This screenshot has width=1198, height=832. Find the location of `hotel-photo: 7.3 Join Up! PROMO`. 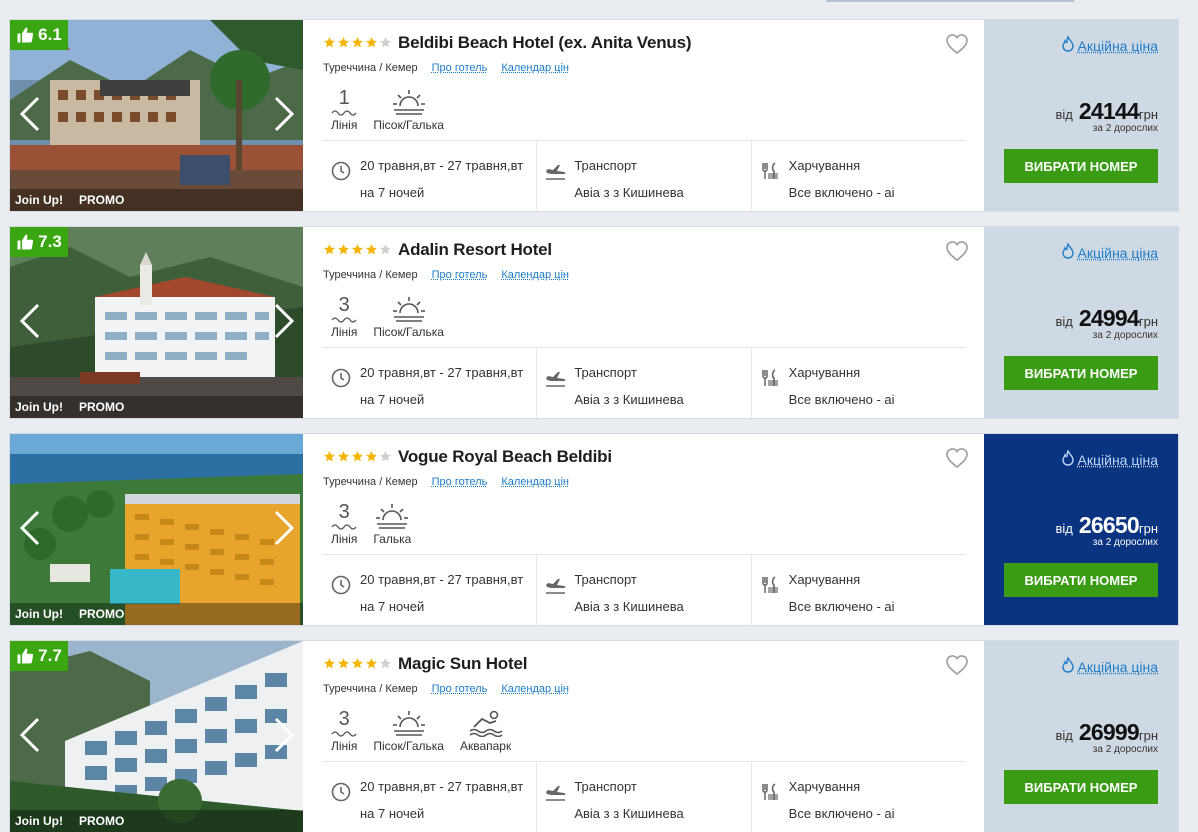

hotel-photo: 7.3 Join Up! PROMO is located at coordinates (156, 322).